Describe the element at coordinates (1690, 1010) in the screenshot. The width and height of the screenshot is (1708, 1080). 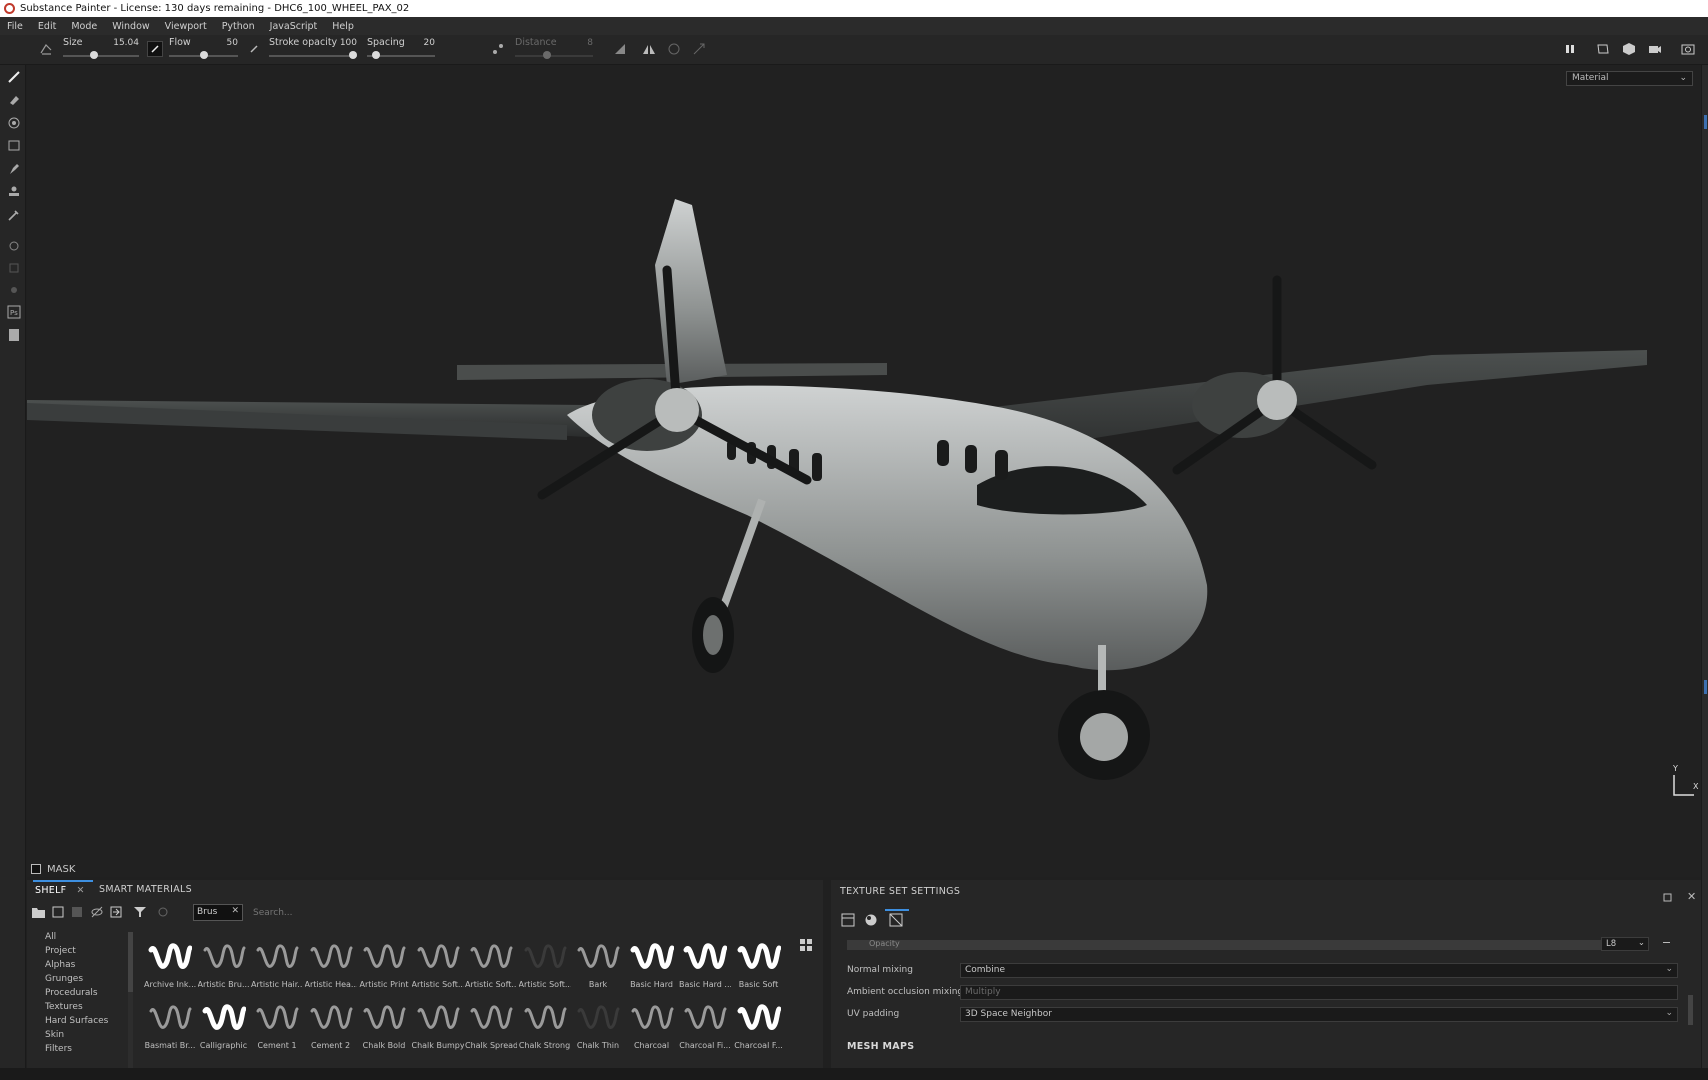
I see `panel-scrollbar` at that location.